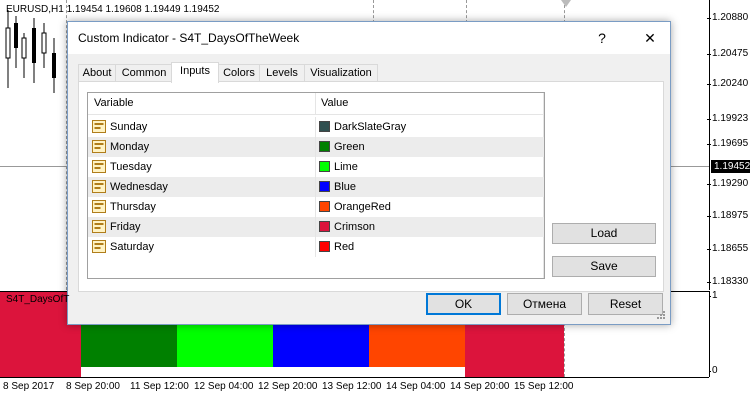  I want to click on color-value: Crimson, so click(354, 227).